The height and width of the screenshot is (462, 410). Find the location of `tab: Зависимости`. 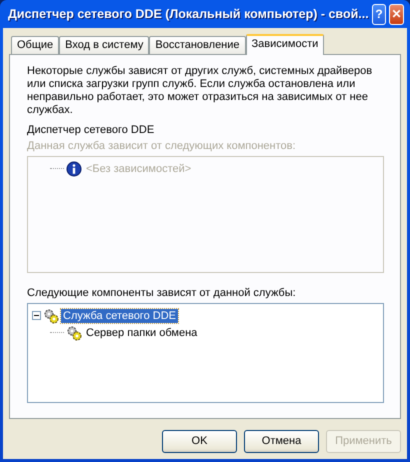

tab: Зависимости is located at coordinates (285, 44).